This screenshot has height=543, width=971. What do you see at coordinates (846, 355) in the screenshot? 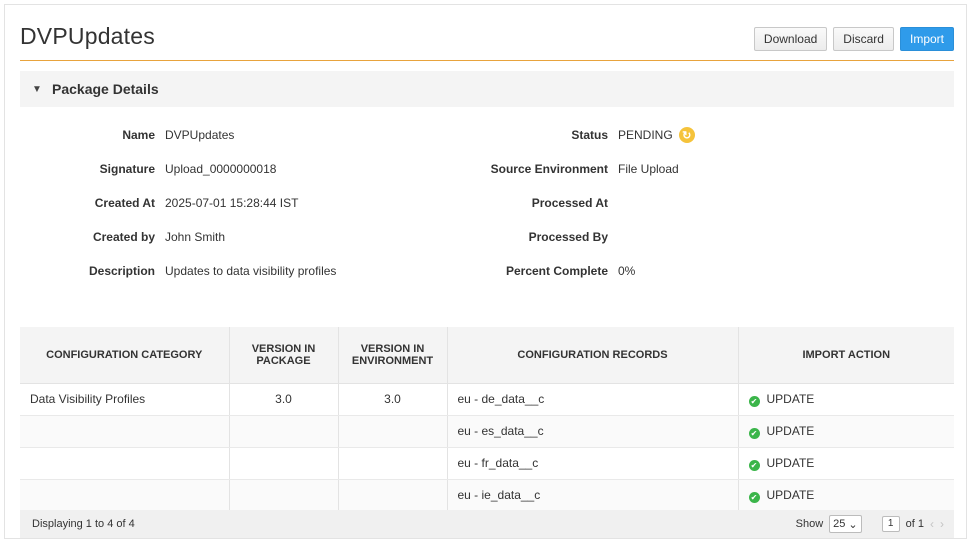
I see `column-header-import-action: IMPORT ACTION` at bounding box center [846, 355].